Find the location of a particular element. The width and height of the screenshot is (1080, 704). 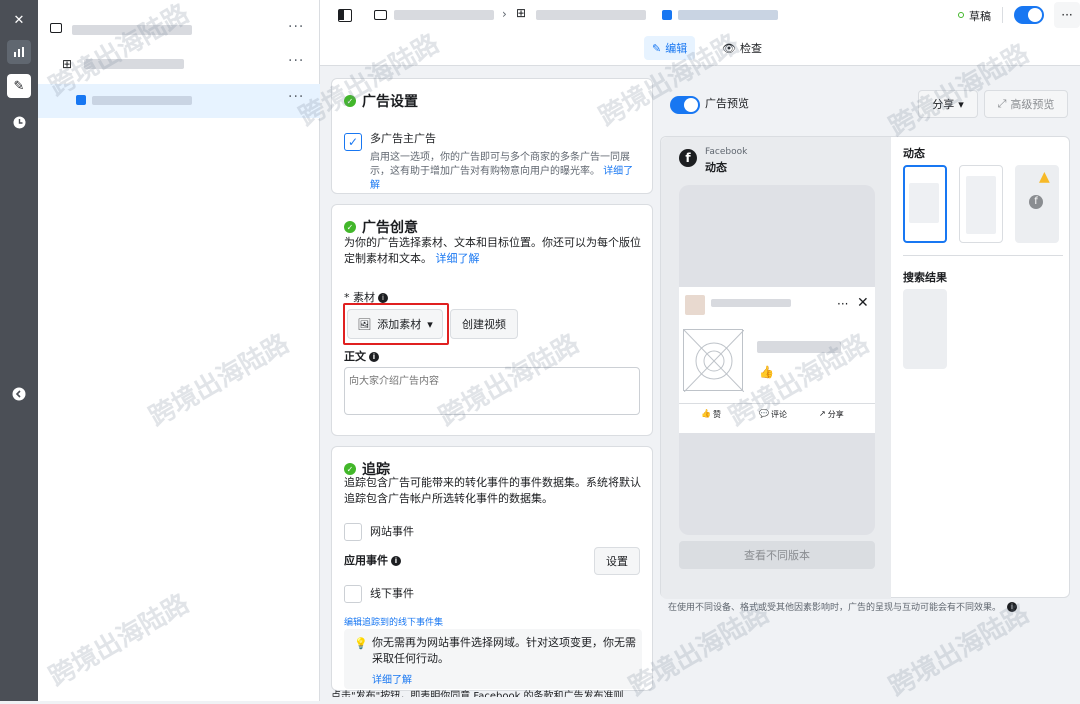

top-bar: › ⊞ 草稿 ··· ✎ 编辑 👁 检查 is located at coordinates (700, 33).